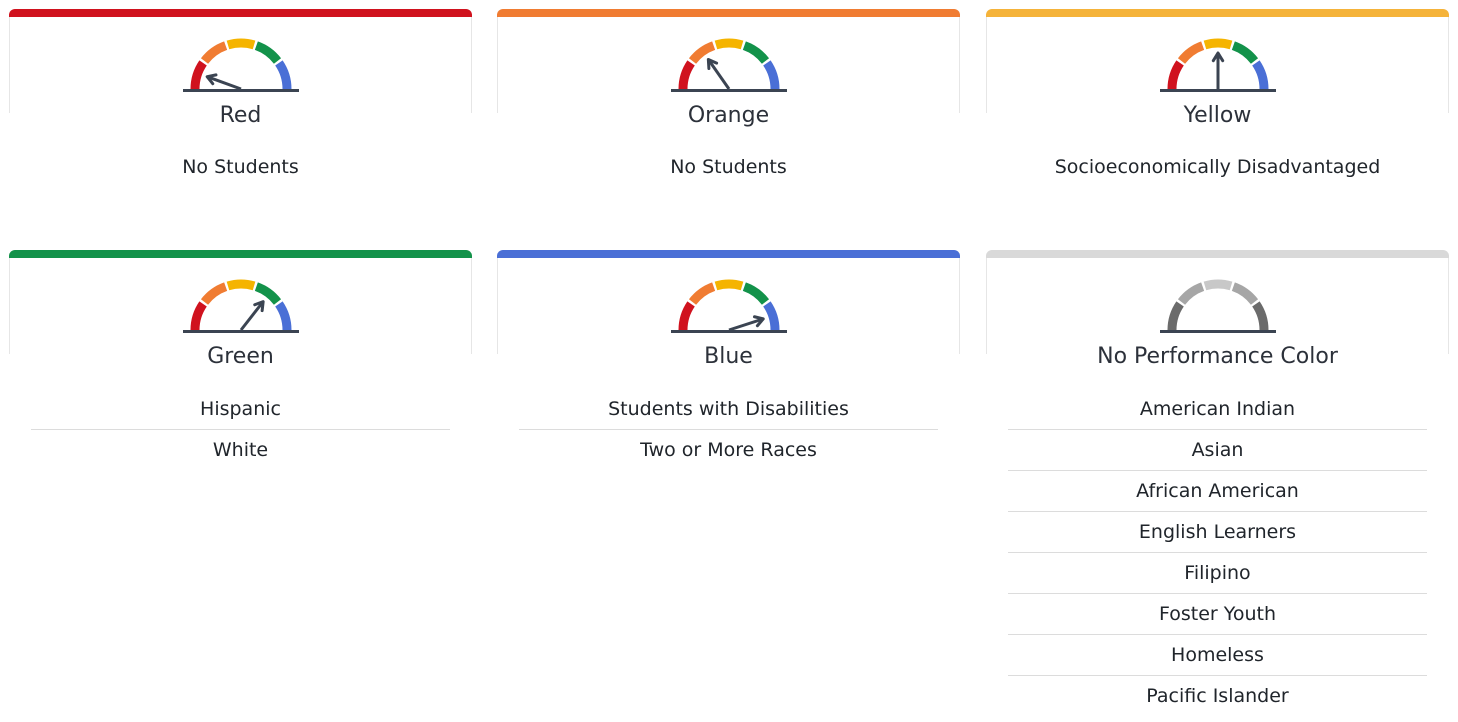 This screenshot has width=1458, height=722. I want to click on student-group: African American, so click(1217, 491).